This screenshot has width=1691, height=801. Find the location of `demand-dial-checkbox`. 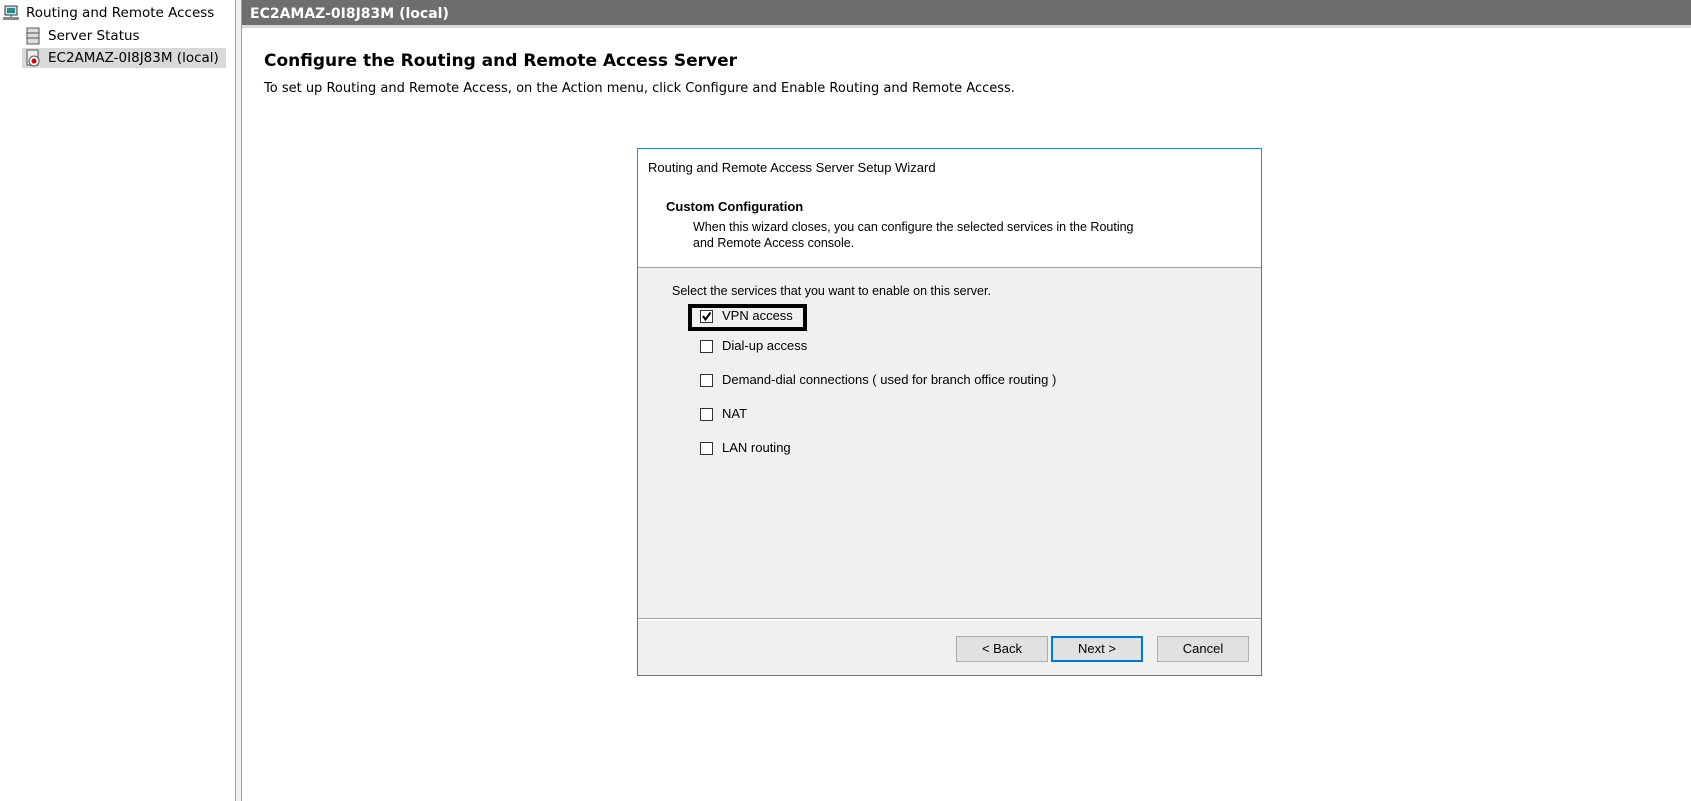

demand-dial-checkbox is located at coordinates (706, 380).